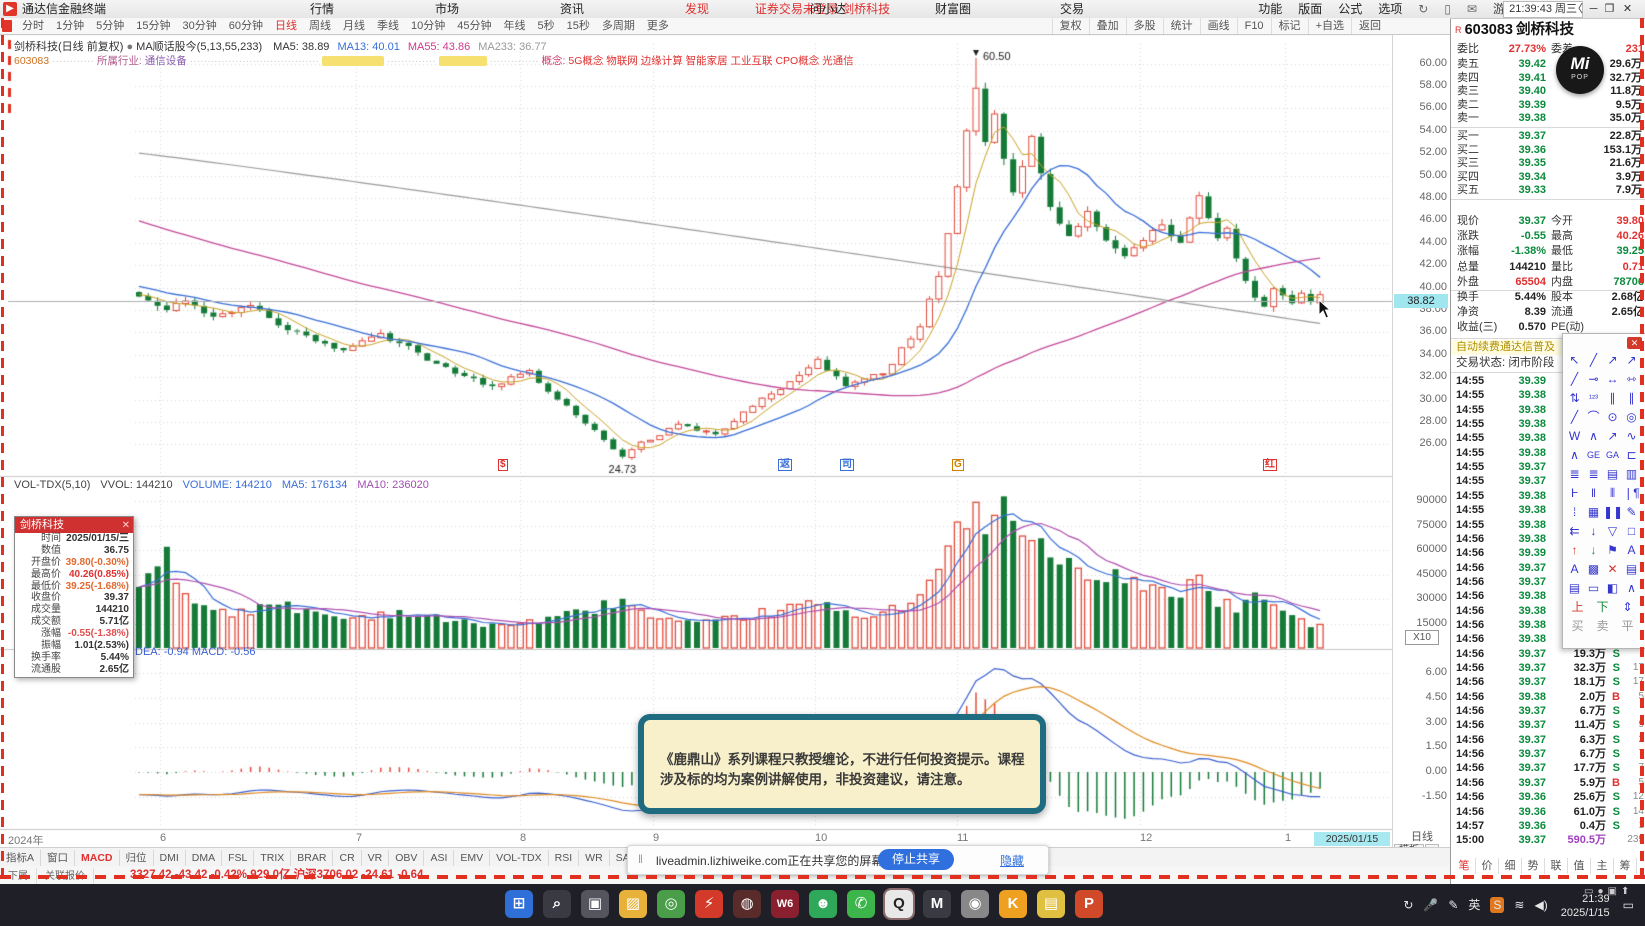 The image size is (1645, 926). Describe the element at coordinates (697, 9) in the screenshot. I see `menu-item-发现: 发现` at that location.